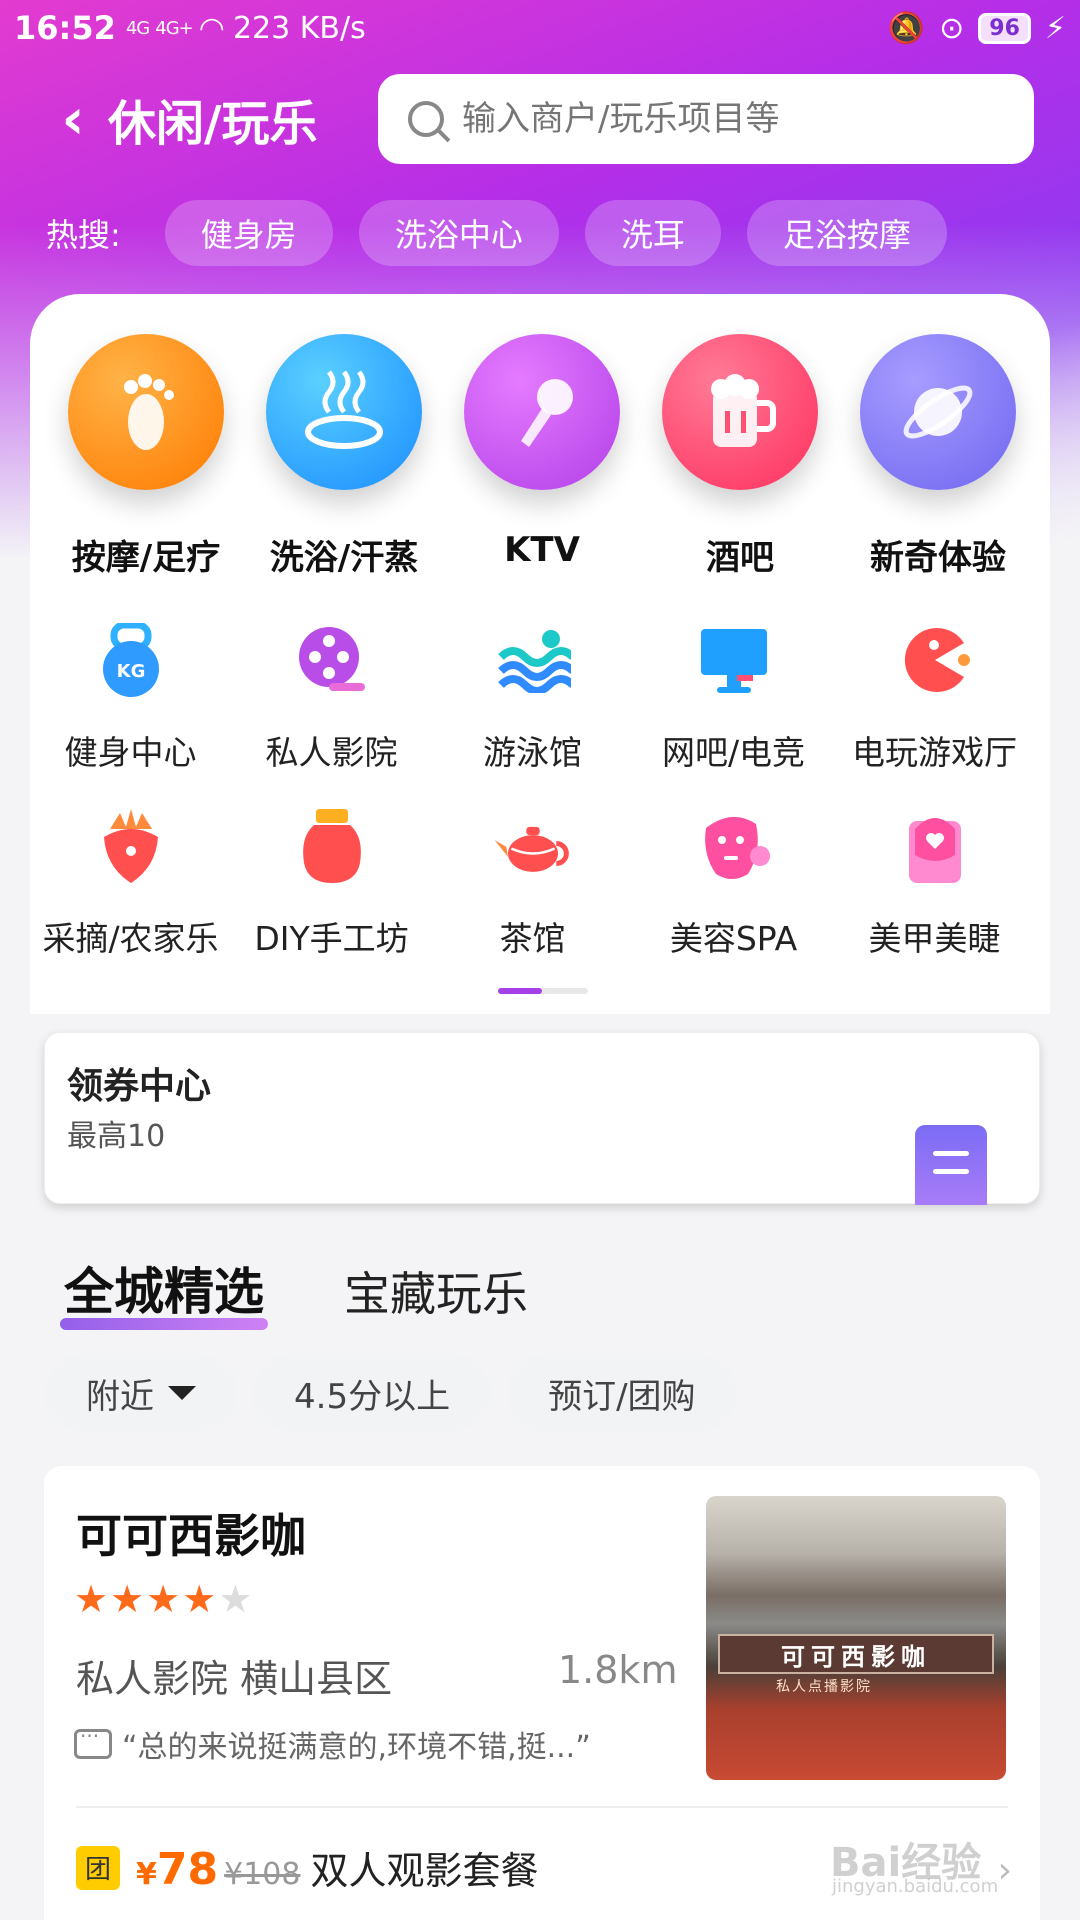 Image resolution: width=1080 pixels, height=1920 pixels. I want to click on teapot-icon, so click(533, 846).